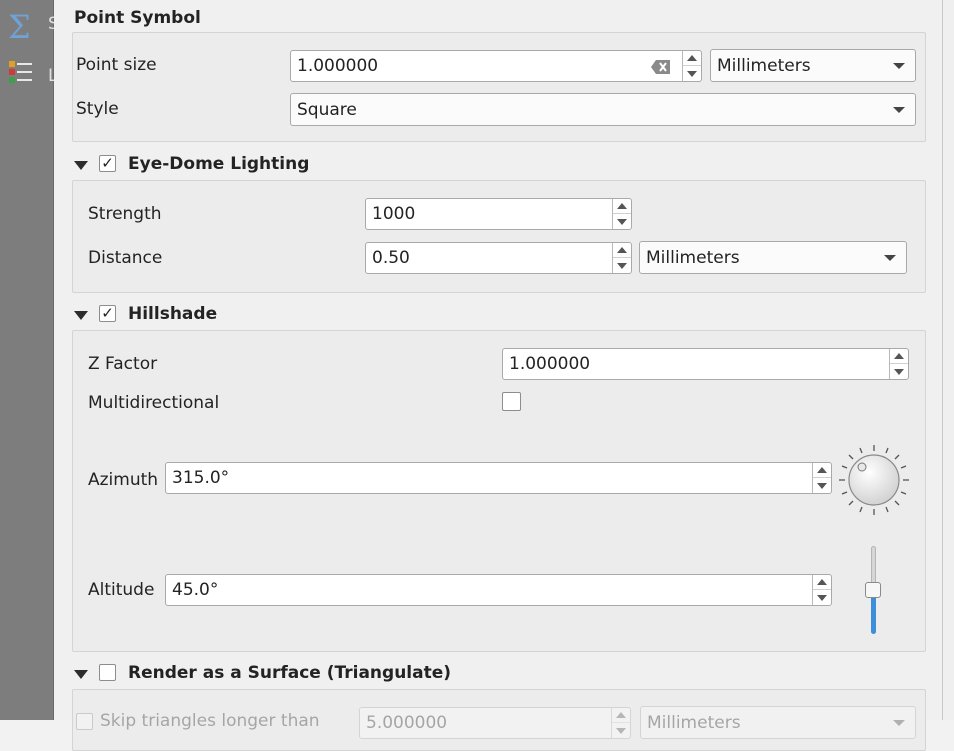 This screenshot has height=751, width=954. I want to click on strength-value: 1000, so click(394, 214).